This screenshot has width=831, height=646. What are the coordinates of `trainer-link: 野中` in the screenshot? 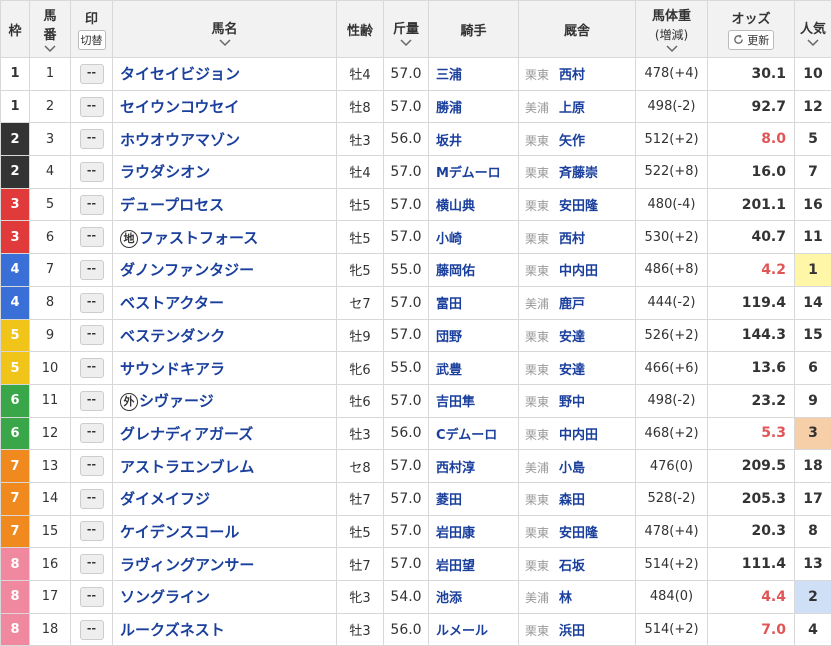 It's located at (572, 402).